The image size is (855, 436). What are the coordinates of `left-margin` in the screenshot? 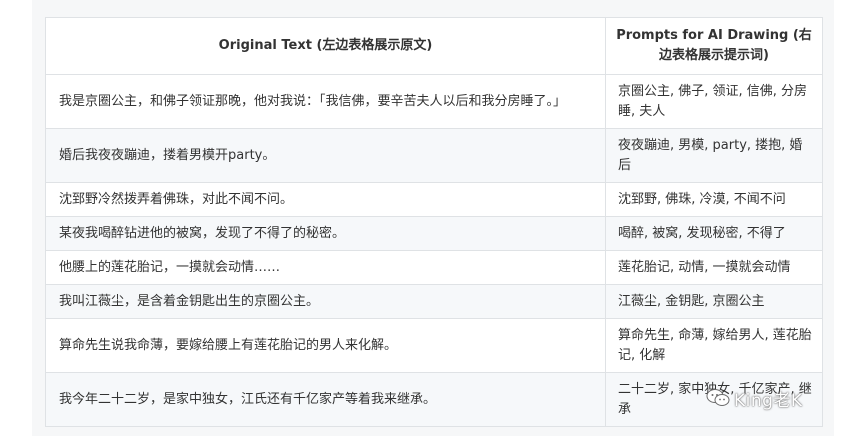 It's located at (16, 218).